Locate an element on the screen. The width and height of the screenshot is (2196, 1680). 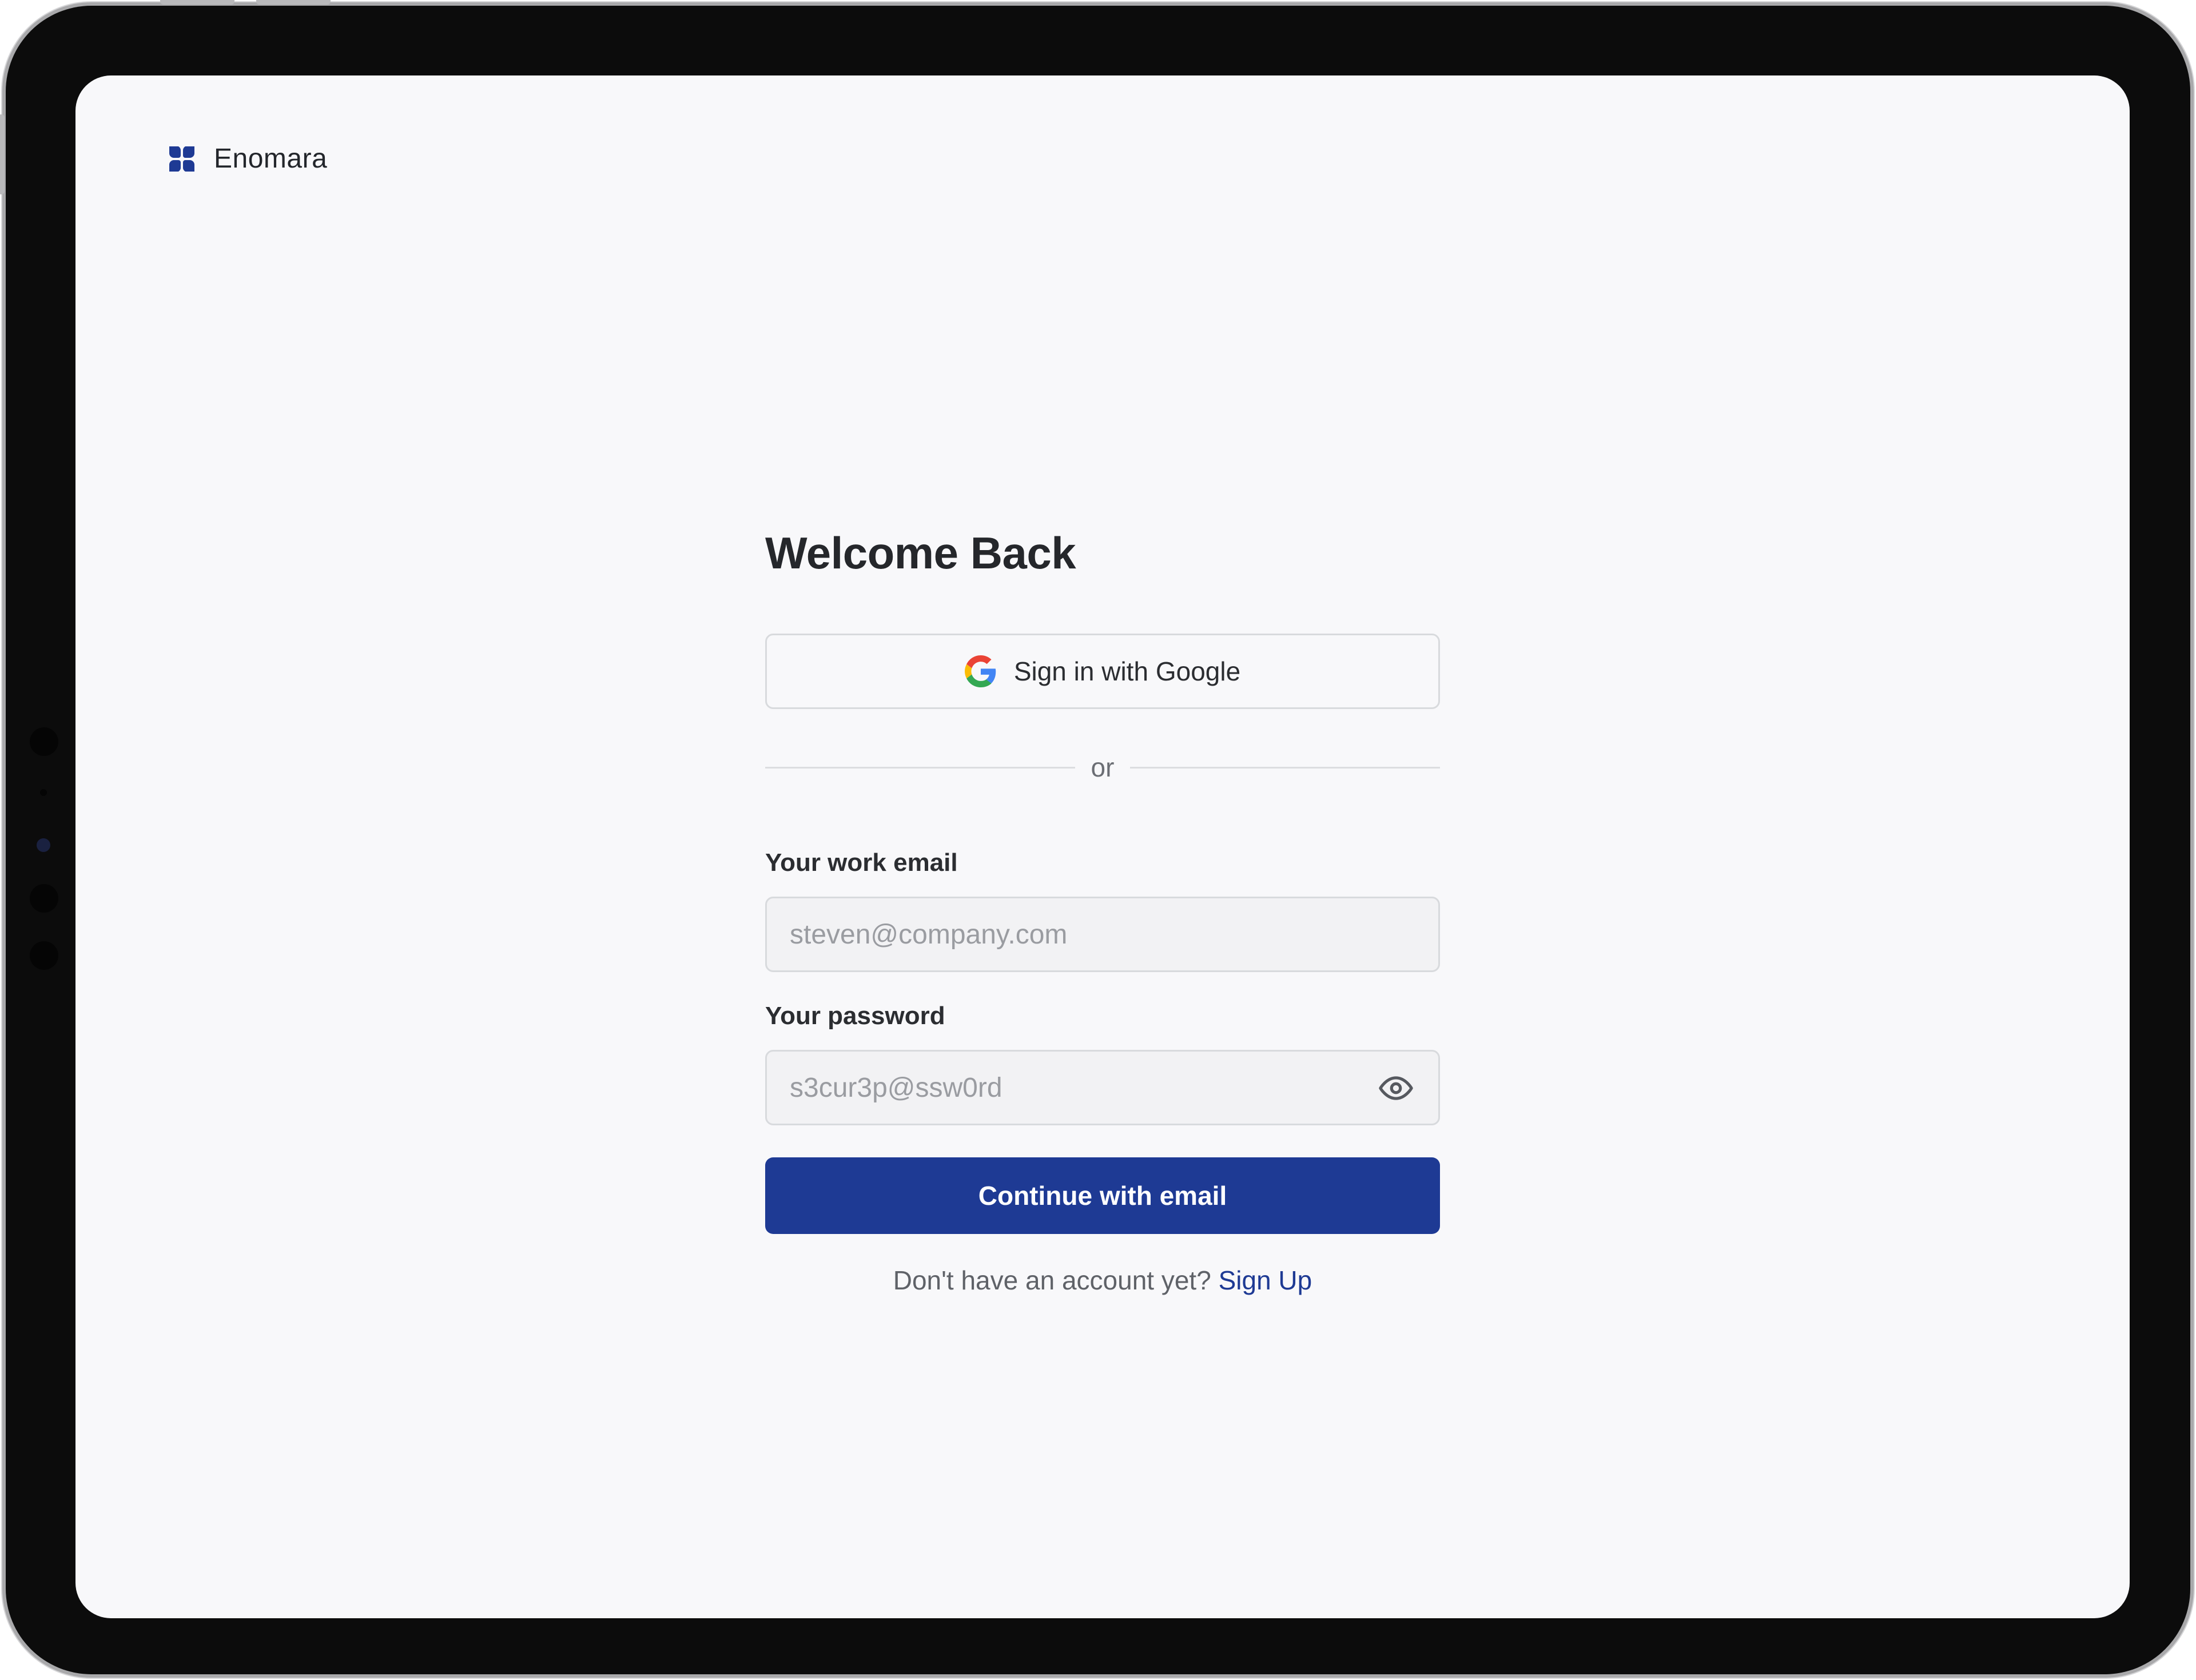
eye-icon is located at coordinates (1396, 1088).